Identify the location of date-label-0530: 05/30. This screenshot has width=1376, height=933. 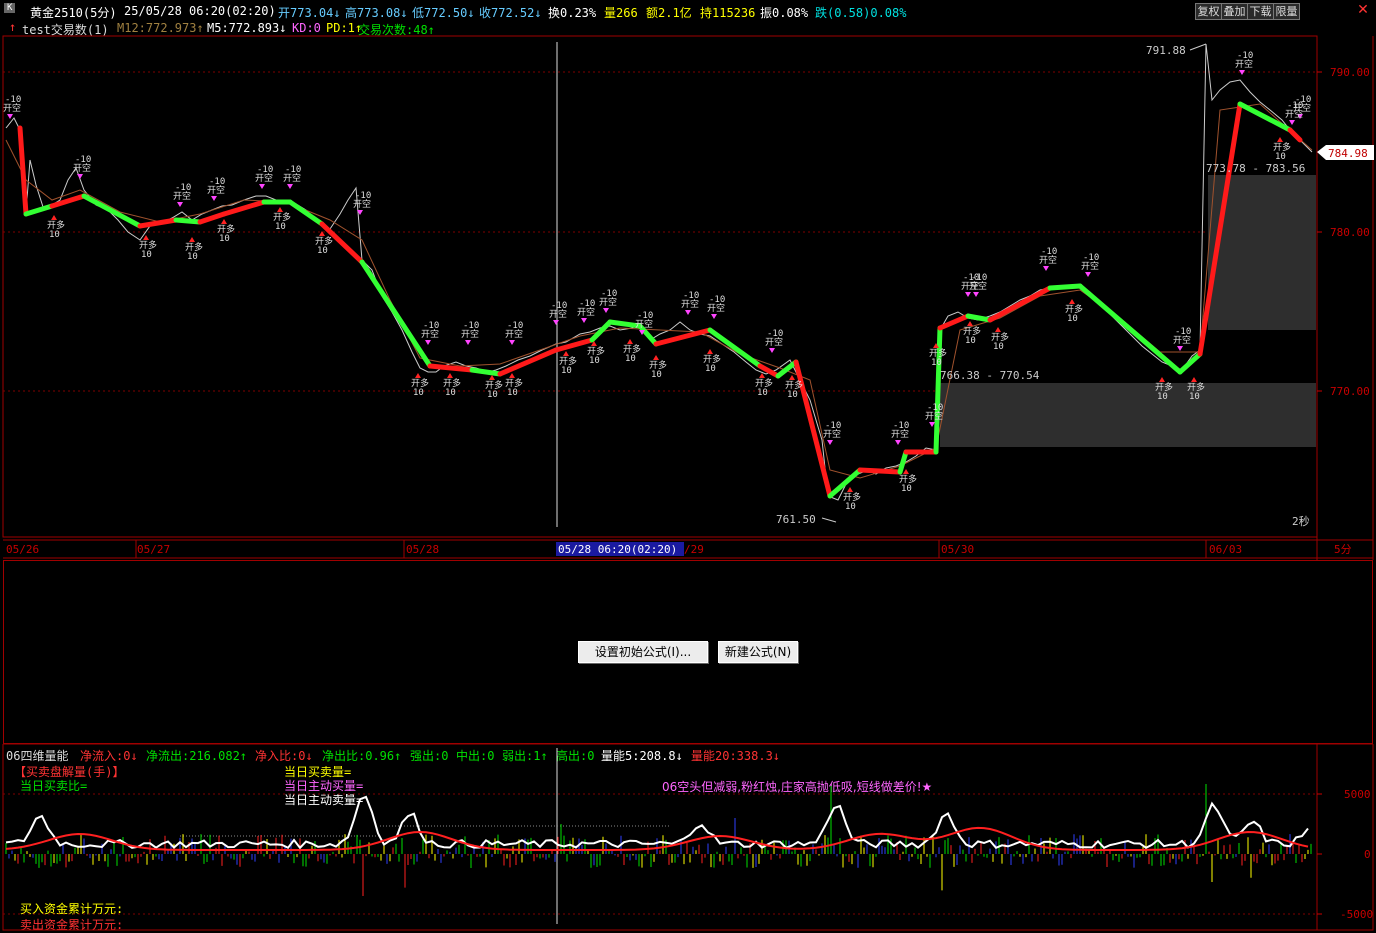
(957, 549).